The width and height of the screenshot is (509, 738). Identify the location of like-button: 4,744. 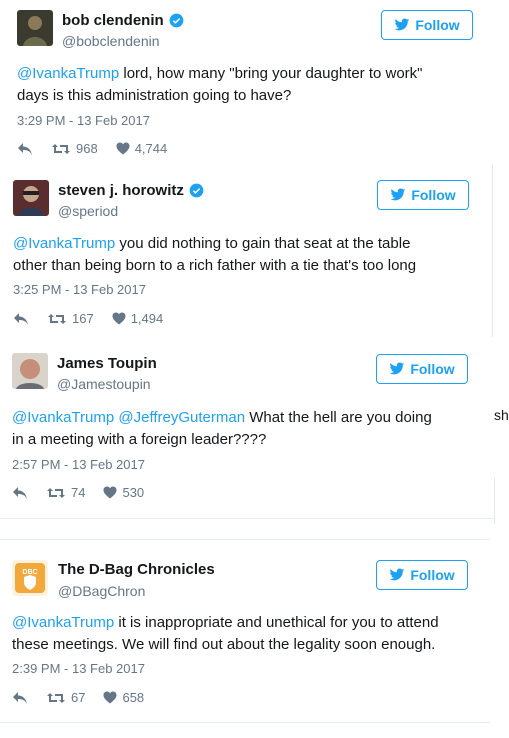
(142, 148).